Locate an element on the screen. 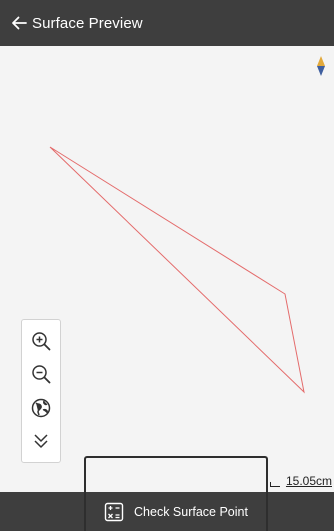  check-surface-point-button: Check Surface Point is located at coordinates (176, 511).